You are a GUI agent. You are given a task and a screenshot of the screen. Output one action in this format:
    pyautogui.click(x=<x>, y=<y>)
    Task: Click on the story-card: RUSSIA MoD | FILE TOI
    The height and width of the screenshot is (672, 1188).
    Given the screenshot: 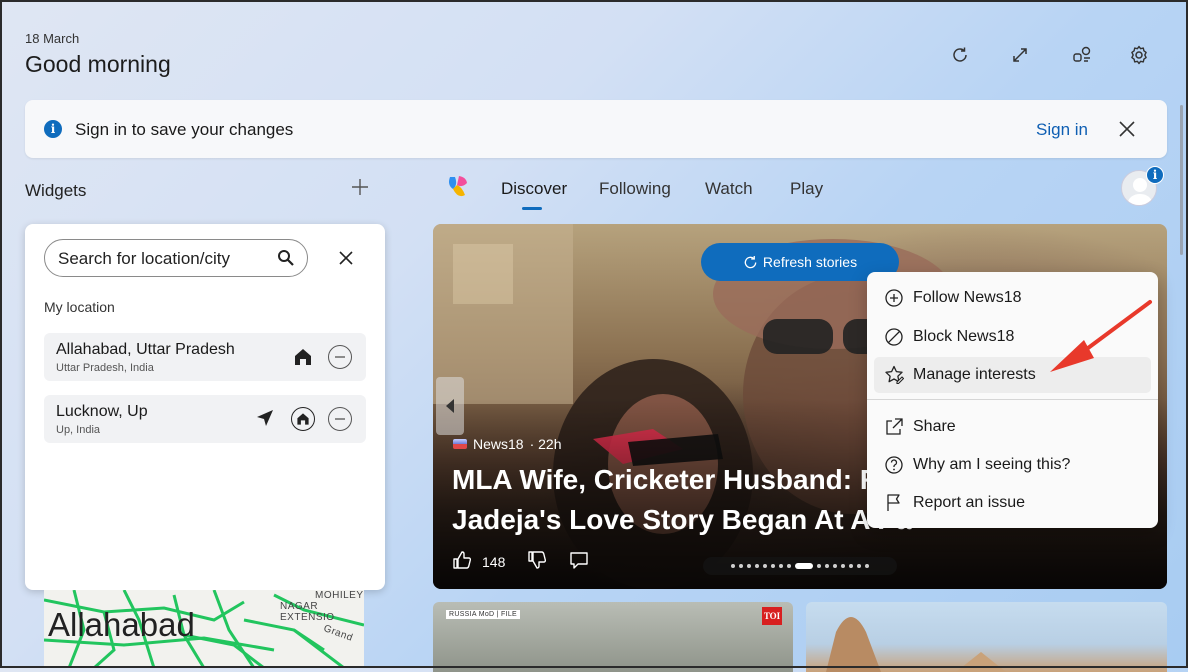 What is the action you would take?
    pyautogui.click(x=613, y=637)
    